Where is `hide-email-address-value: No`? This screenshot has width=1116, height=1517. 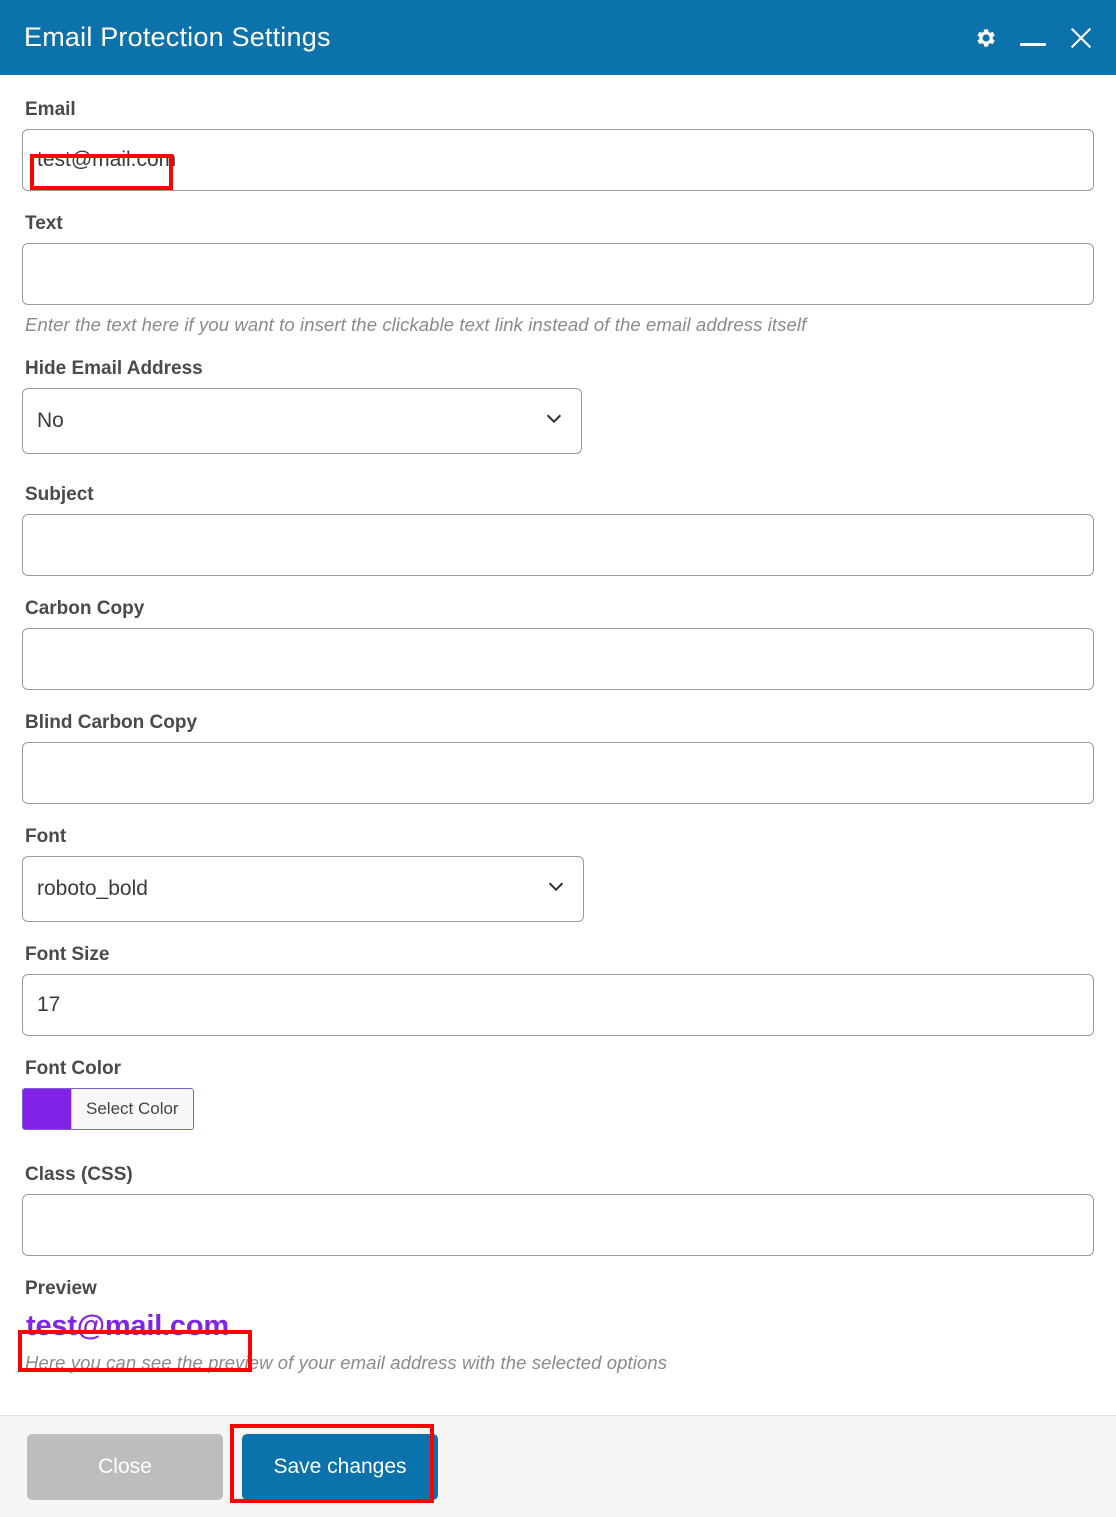
hide-email-address-value: No is located at coordinates (50, 420).